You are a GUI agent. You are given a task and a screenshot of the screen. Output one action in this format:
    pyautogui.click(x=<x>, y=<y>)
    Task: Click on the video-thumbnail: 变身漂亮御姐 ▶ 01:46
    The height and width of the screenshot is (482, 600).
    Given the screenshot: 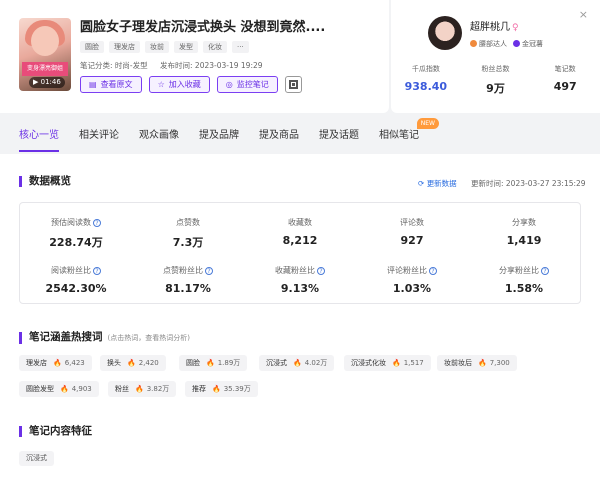 What is the action you would take?
    pyautogui.click(x=45, y=54)
    